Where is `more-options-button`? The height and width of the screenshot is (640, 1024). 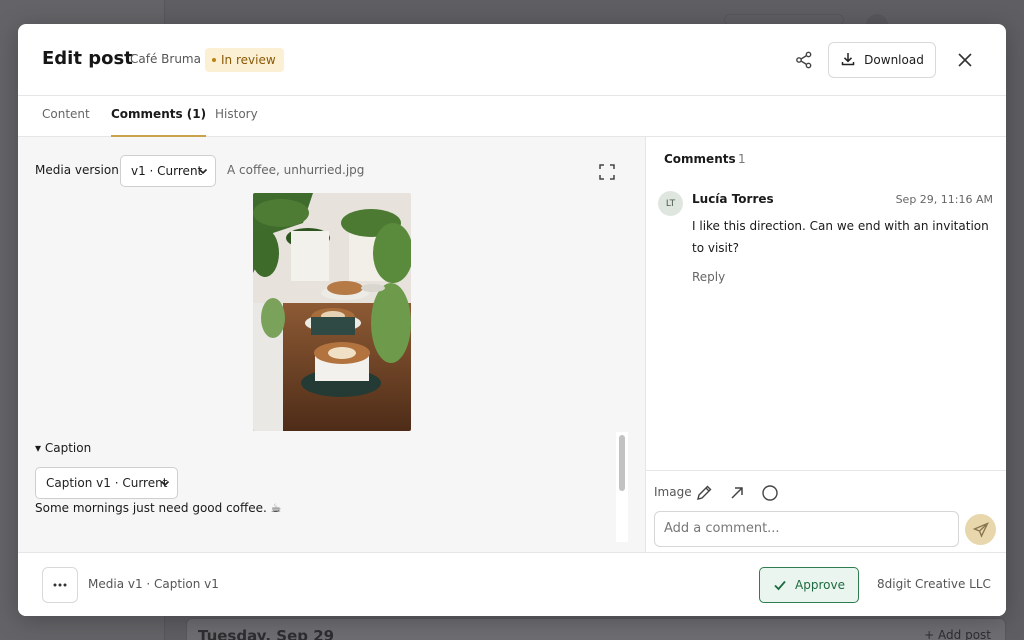
more-options-button is located at coordinates (60, 585).